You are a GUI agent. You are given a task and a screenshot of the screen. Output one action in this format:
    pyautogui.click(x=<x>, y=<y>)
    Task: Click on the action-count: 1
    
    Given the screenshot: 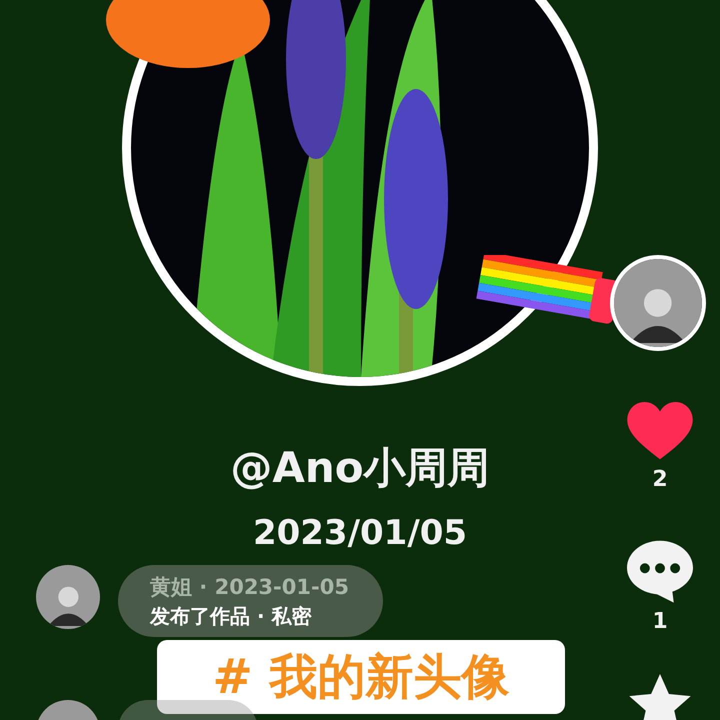 What is the action you would take?
    pyautogui.click(x=660, y=622)
    